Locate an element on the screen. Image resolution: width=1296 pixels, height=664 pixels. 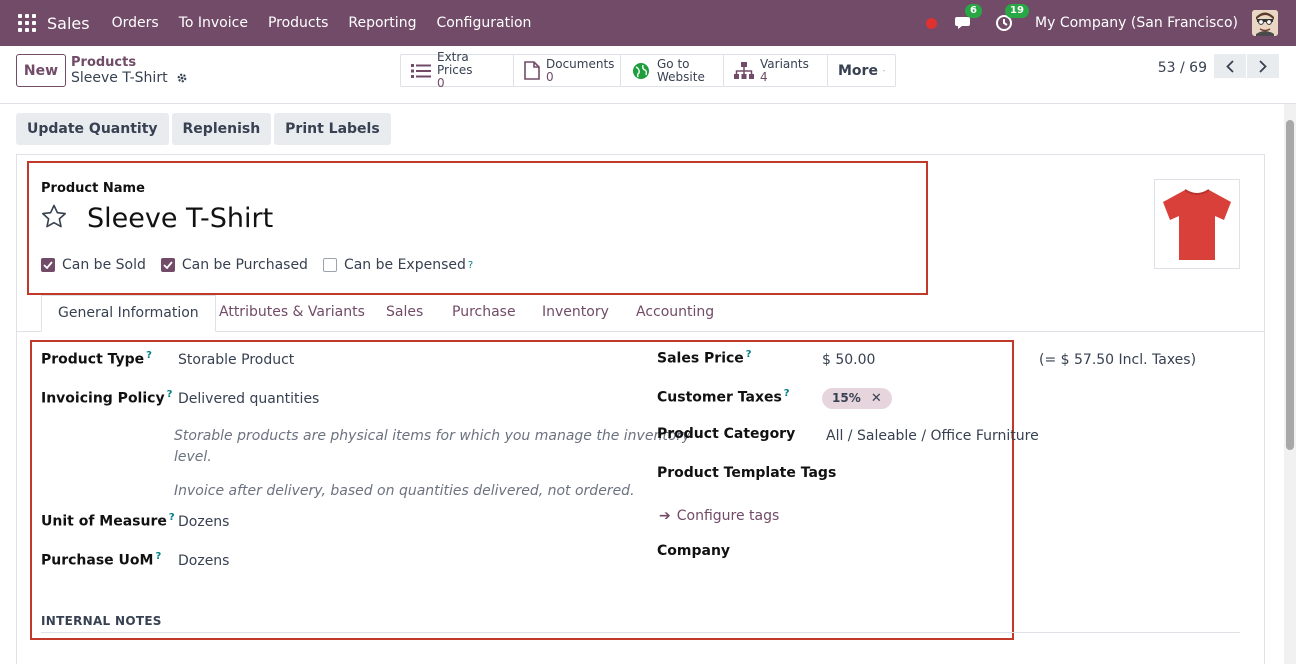
tab-sales: Sales is located at coordinates (404, 313).